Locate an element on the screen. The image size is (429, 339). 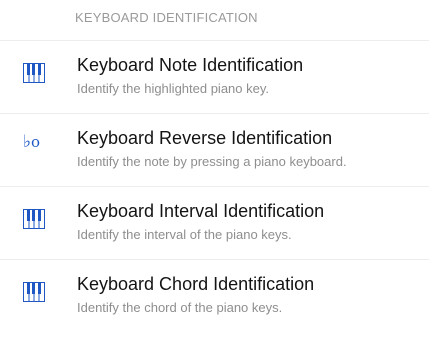
item-subtitle: Identify the highlighted piano key. is located at coordinates (173, 88).